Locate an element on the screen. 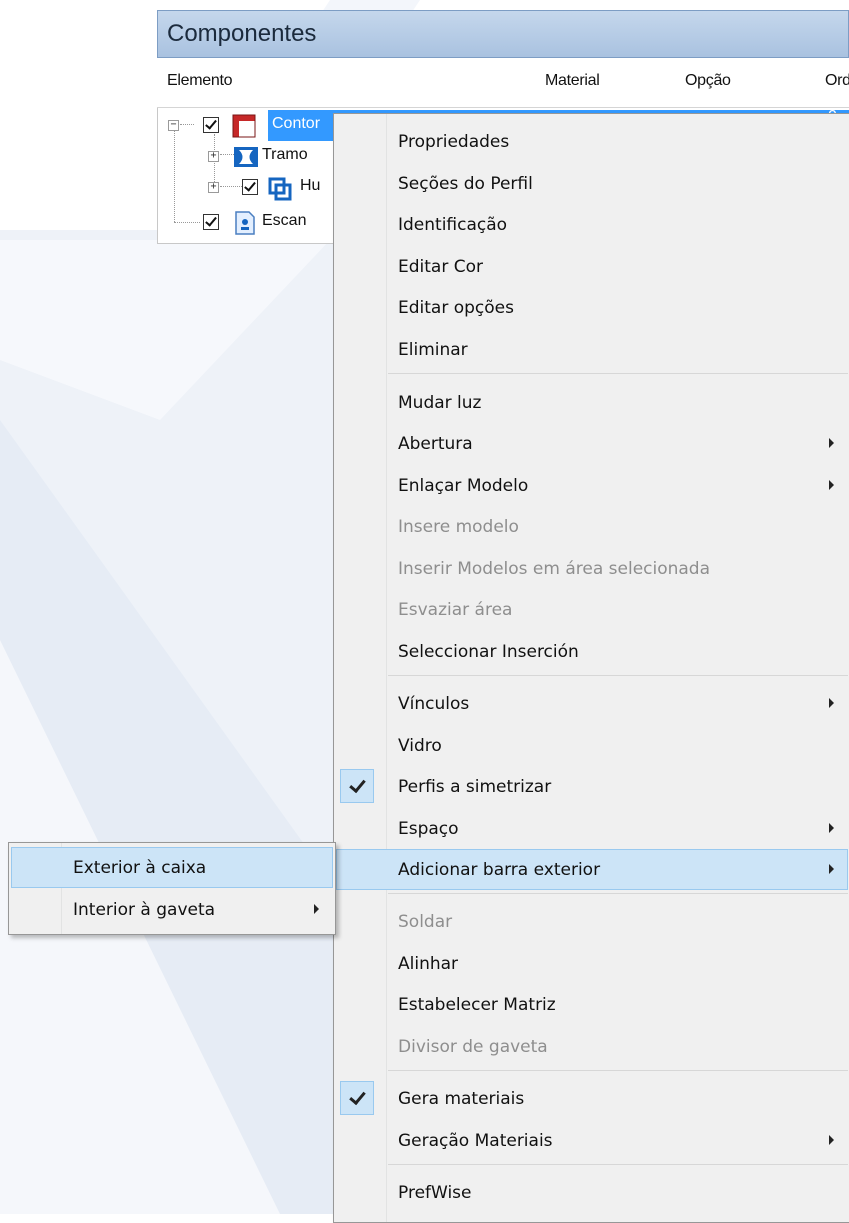  menu-item-identificacao: Identificação is located at coordinates (592, 224).